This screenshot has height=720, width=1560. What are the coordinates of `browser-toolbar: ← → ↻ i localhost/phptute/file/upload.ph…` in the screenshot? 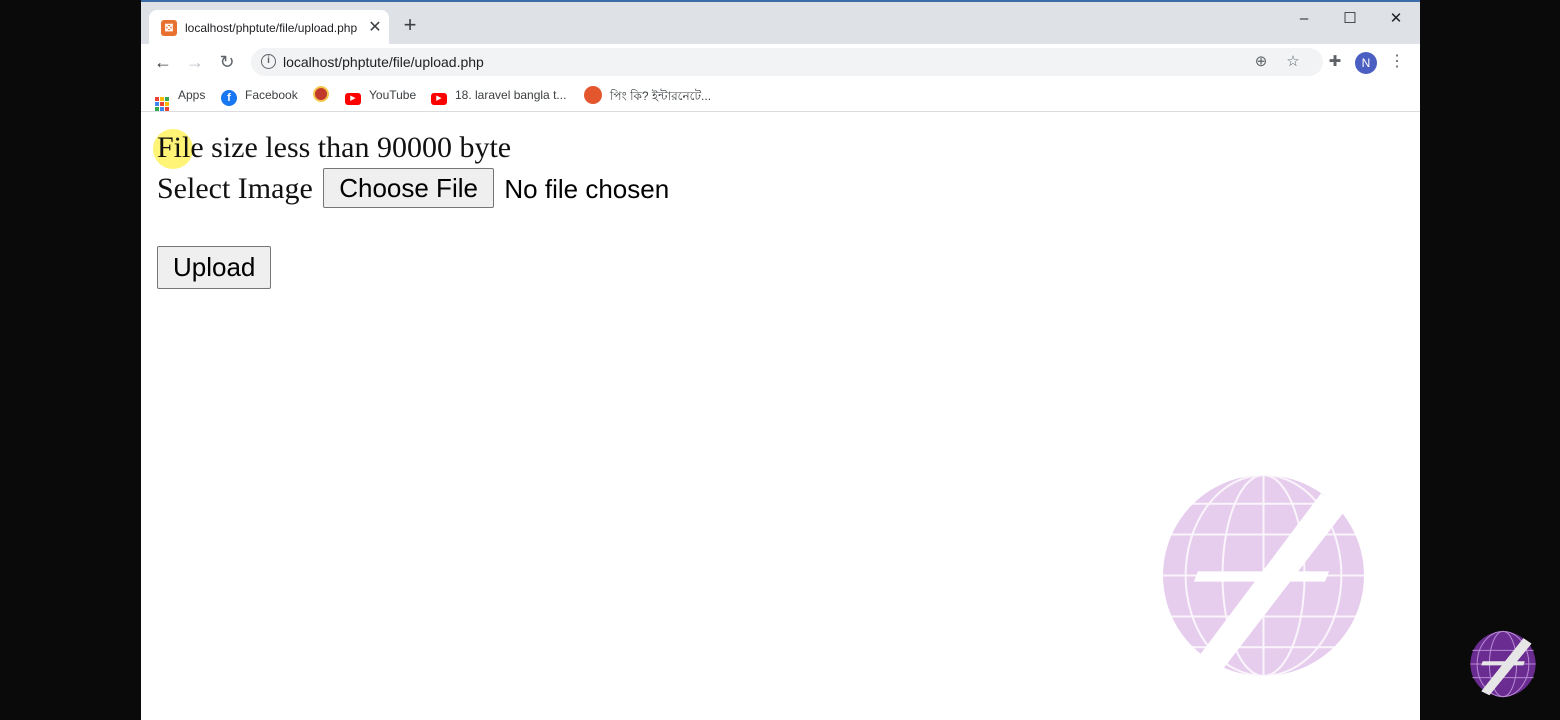 It's located at (780, 62).